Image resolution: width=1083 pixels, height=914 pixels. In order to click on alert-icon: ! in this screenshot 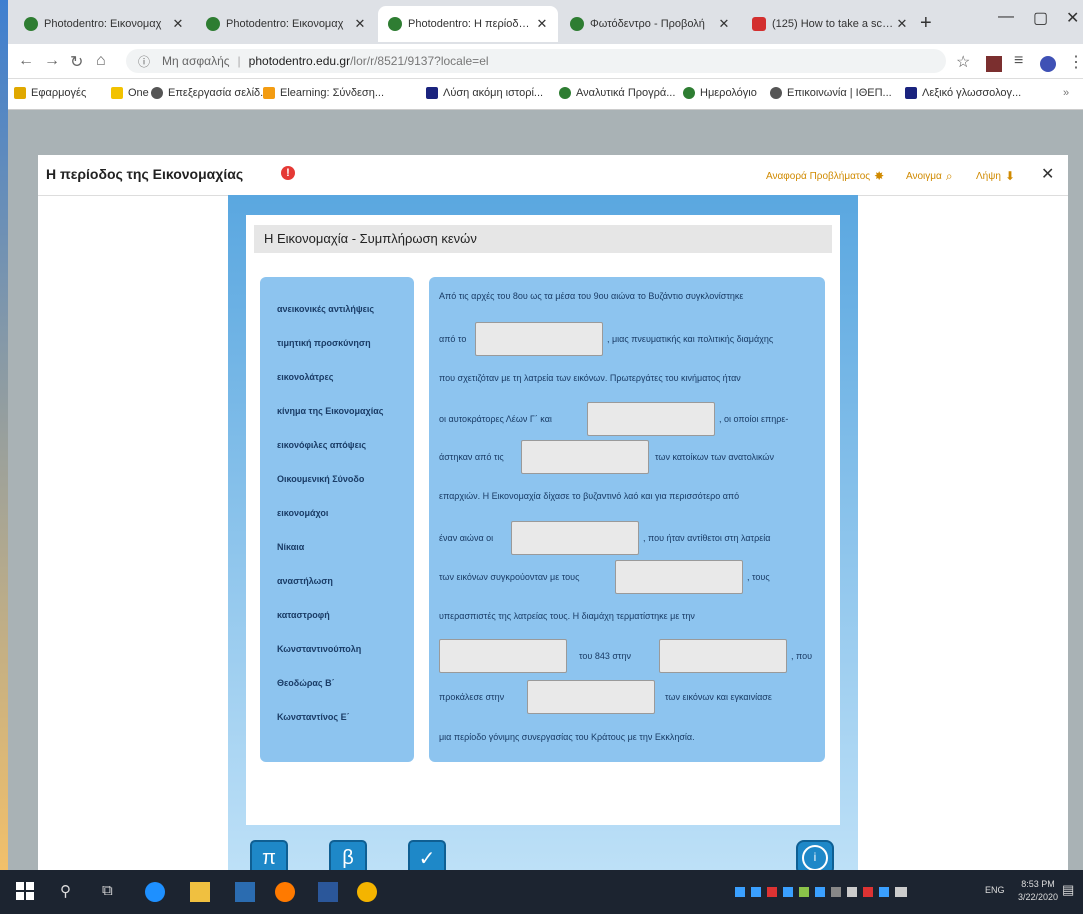, I will do `click(288, 173)`.